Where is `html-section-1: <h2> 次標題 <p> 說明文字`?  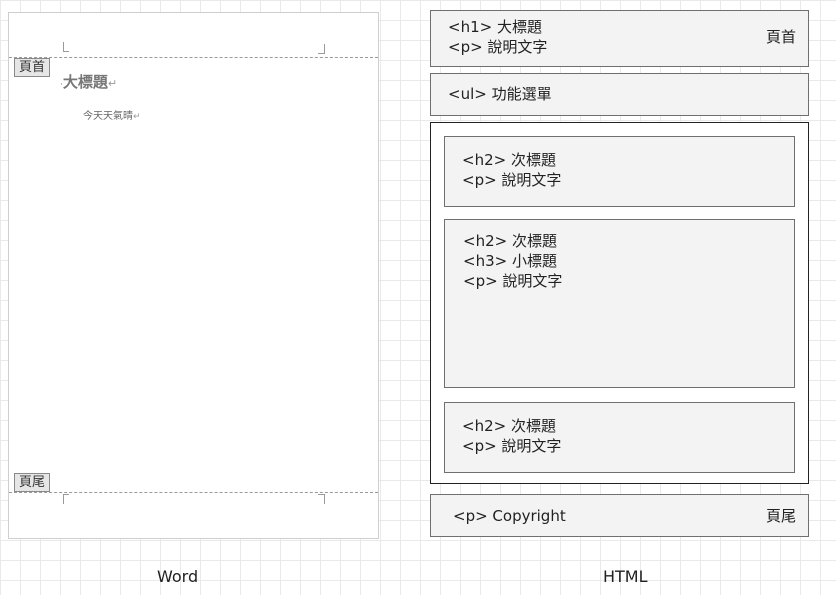 html-section-1: <h2> 次標題 <p> 說明文字 is located at coordinates (619, 171).